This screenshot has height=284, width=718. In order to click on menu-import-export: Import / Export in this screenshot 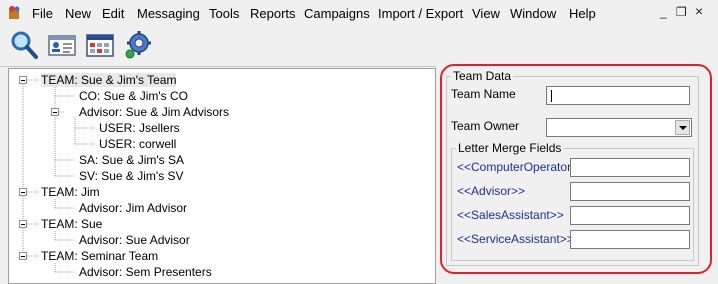, I will do `click(420, 13)`.